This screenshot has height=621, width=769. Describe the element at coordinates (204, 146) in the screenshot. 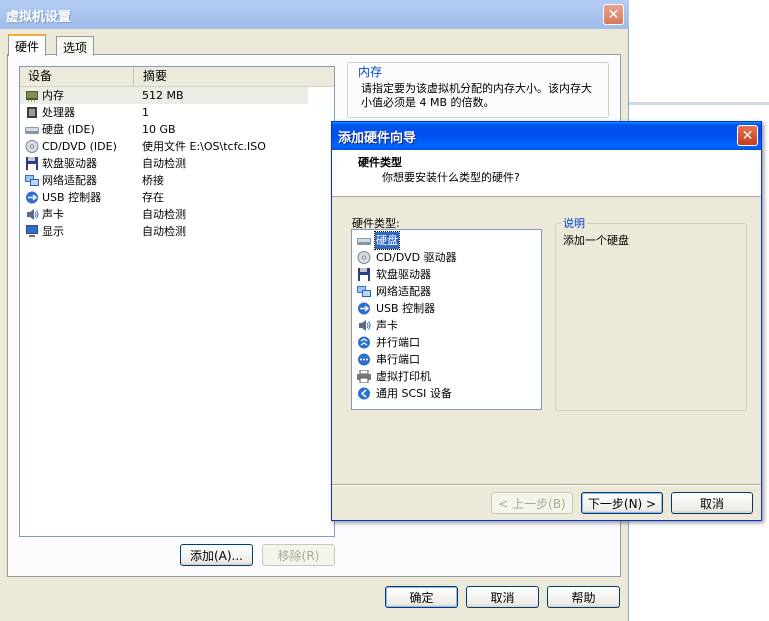

I see `device-summary: 使用文件 E:\OS\tcfc.ISO` at that location.